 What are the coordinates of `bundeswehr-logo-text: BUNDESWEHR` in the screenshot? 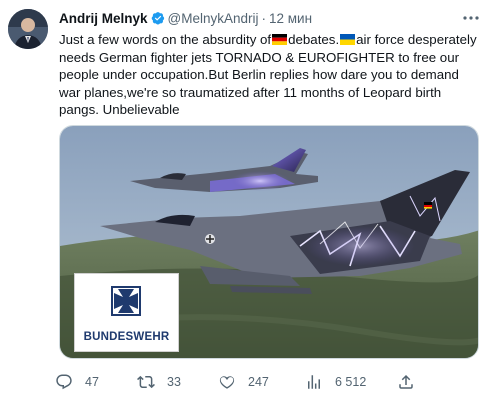 It's located at (126, 337).